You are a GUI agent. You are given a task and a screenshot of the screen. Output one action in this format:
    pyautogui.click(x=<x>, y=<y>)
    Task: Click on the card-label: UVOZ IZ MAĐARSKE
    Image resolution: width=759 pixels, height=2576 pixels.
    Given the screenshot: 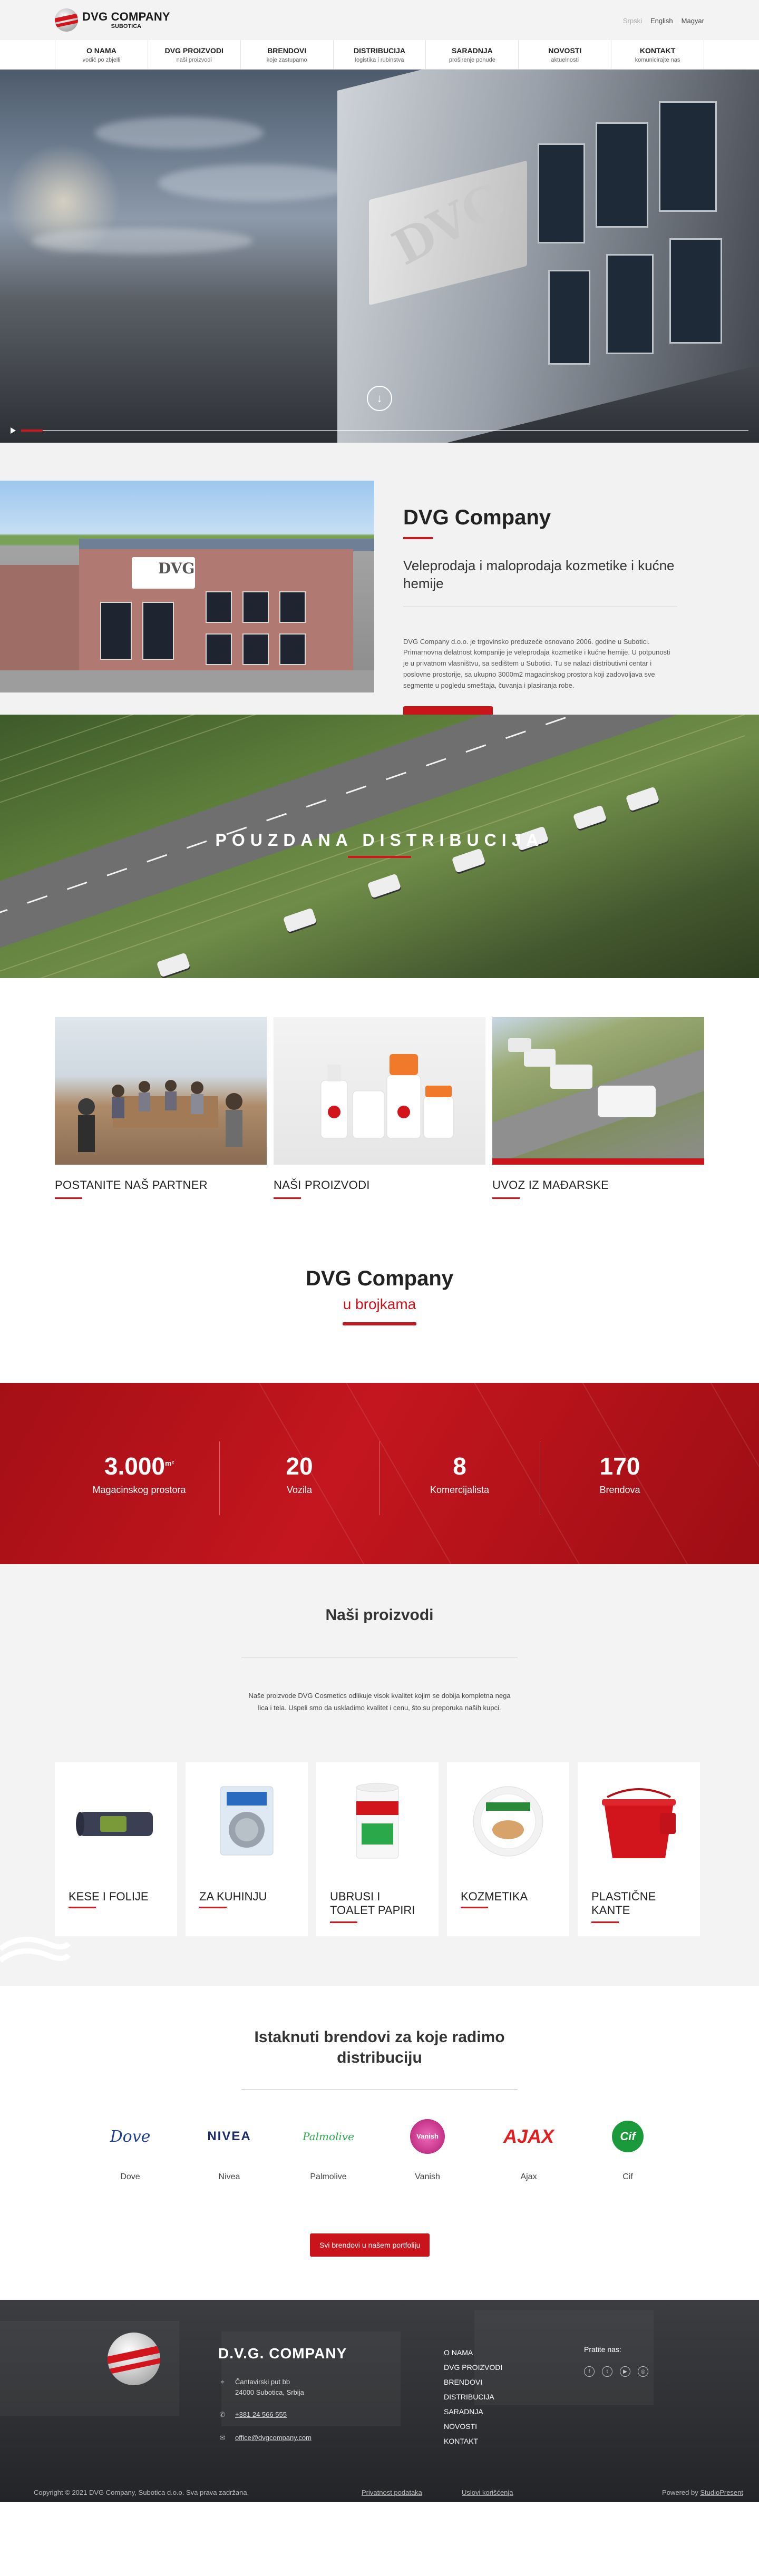 What is the action you would take?
    pyautogui.click(x=550, y=1185)
    